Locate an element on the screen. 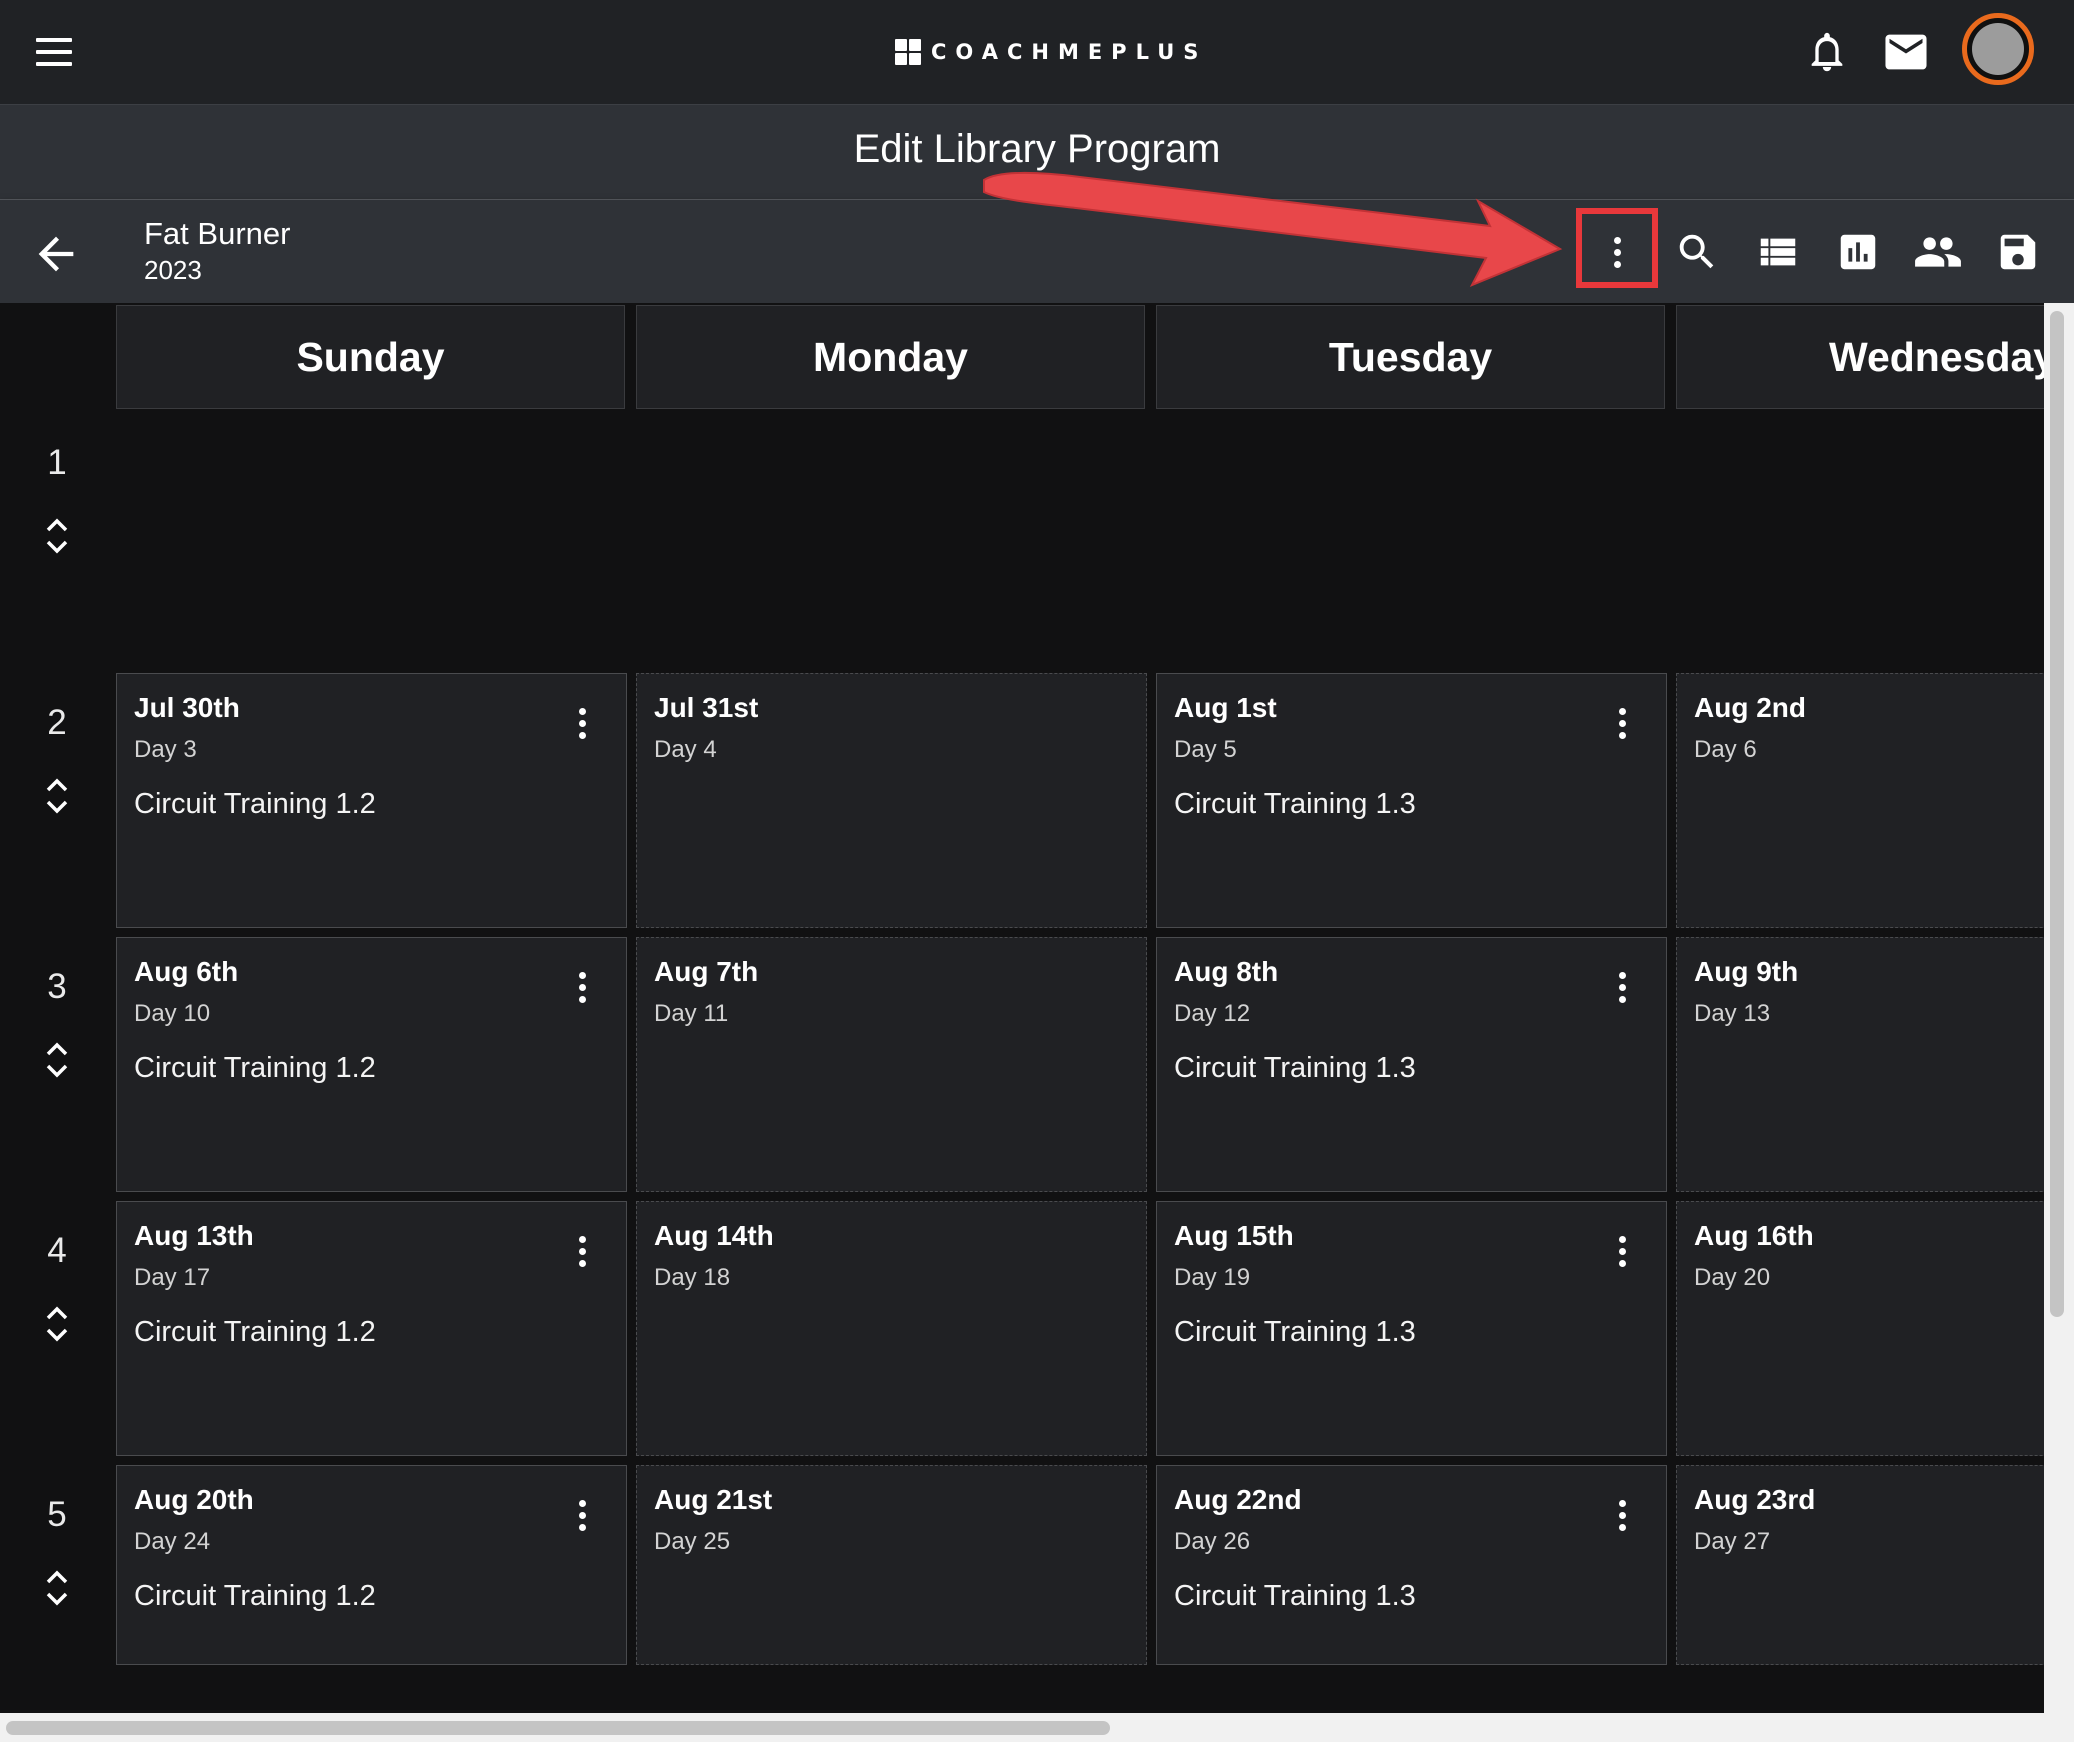  cell-day-number: Day 25 is located at coordinates (692, 1541).